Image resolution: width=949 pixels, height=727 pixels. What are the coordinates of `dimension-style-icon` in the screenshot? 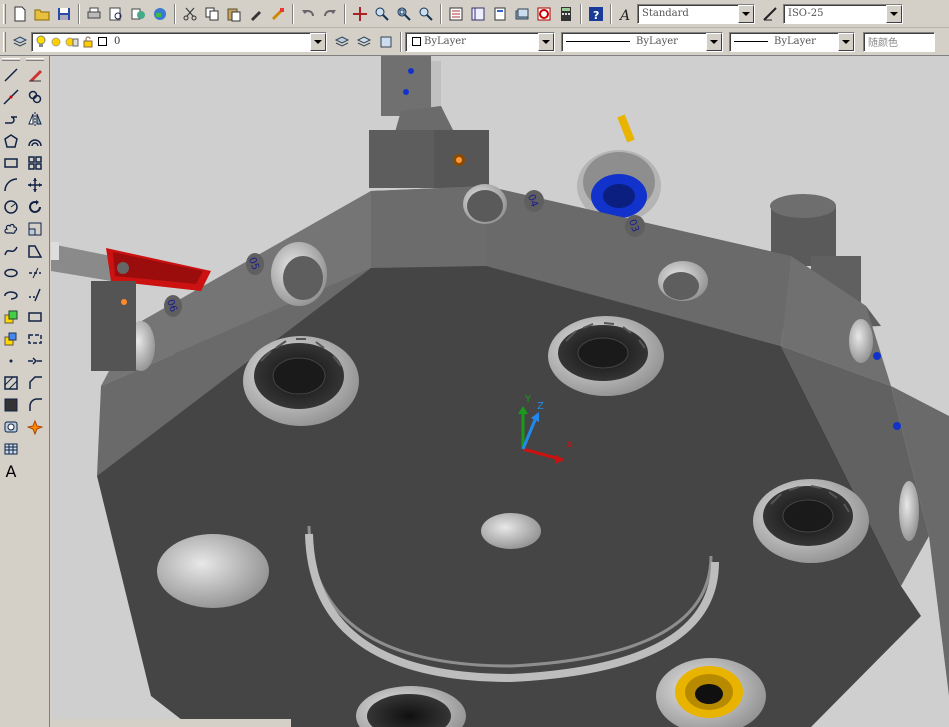 It's located at (770, 14).